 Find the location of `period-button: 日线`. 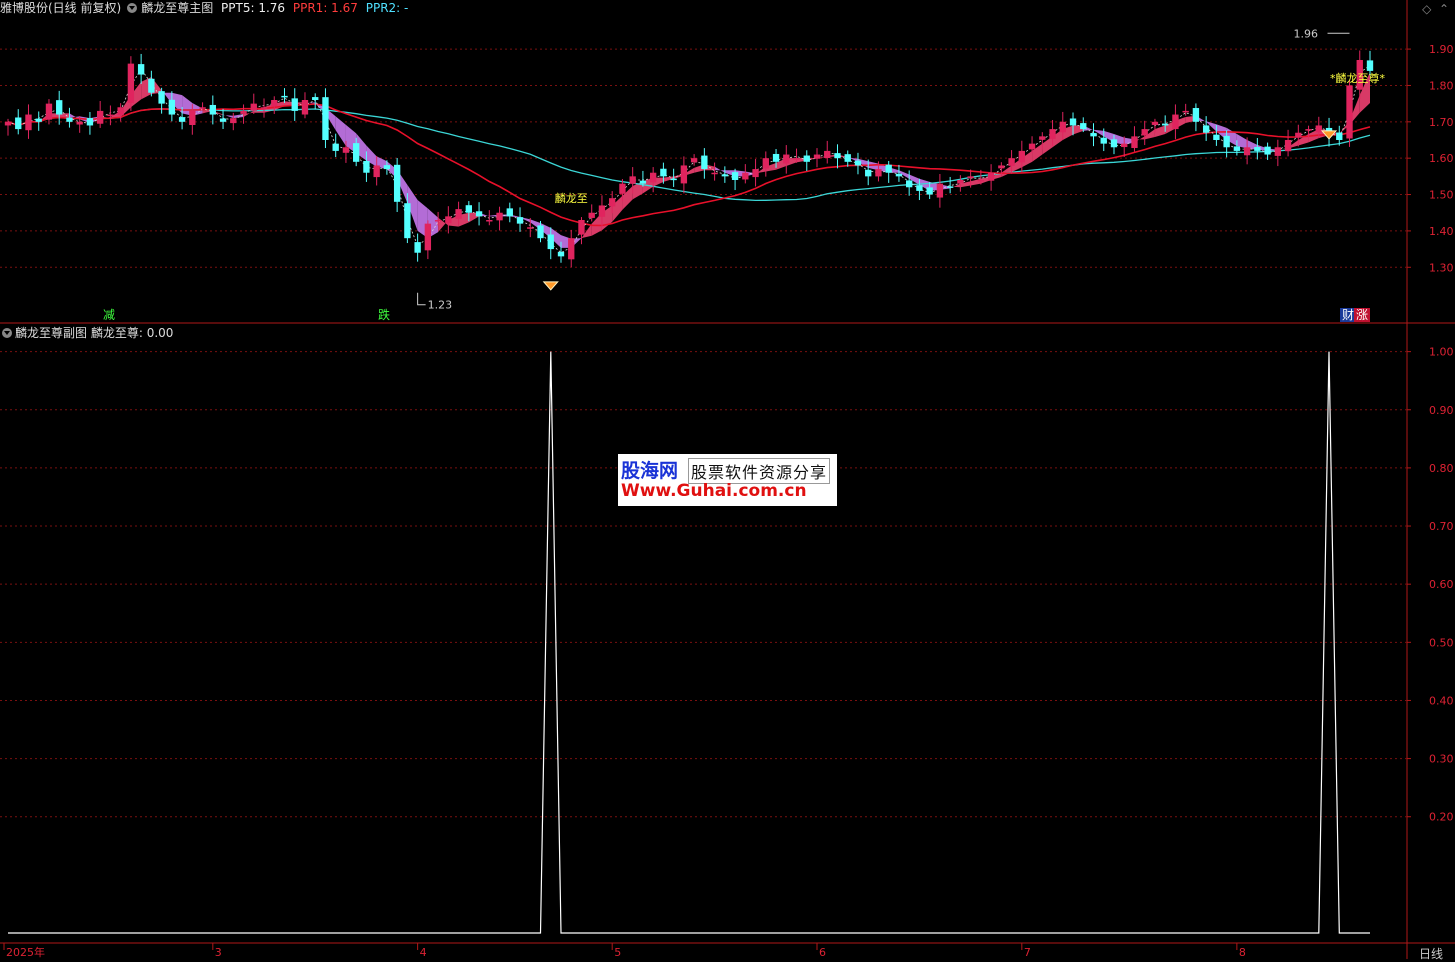

period-button: 日线 is located at coordinates (1431, 953).